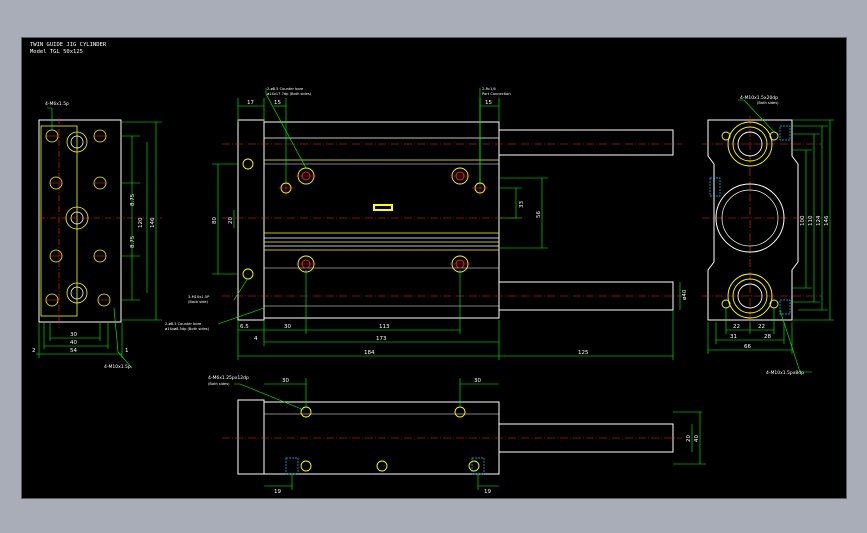  Describe the element at coordinates (539, 214) in the screenshot. I see `front-dim-56: 56` at that location.